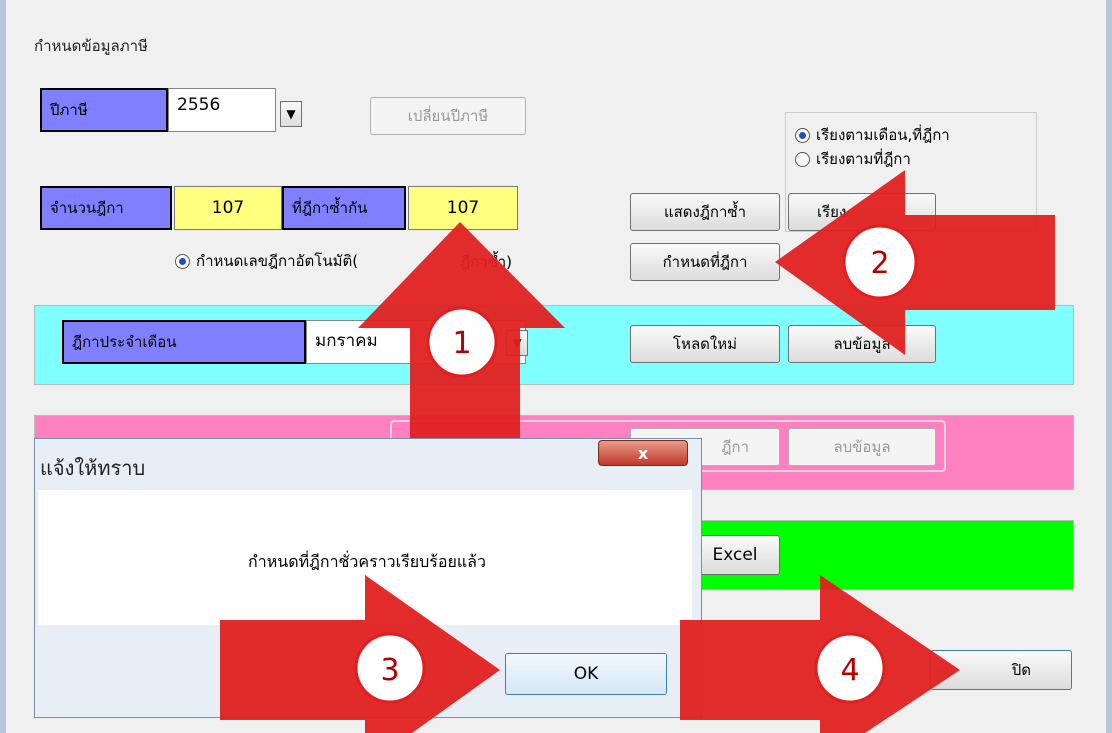  What do you see at coordinates (849, 670) in the screenshot?
I see `callout-number-4: 4` at bounding box center [849, 670].